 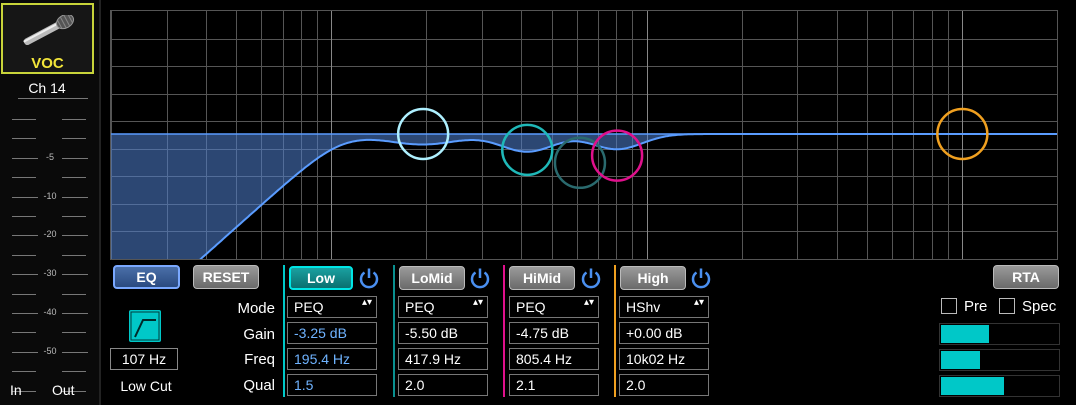 I want to click on himid-mode-select: PEQ, so click(x=554, y=307).